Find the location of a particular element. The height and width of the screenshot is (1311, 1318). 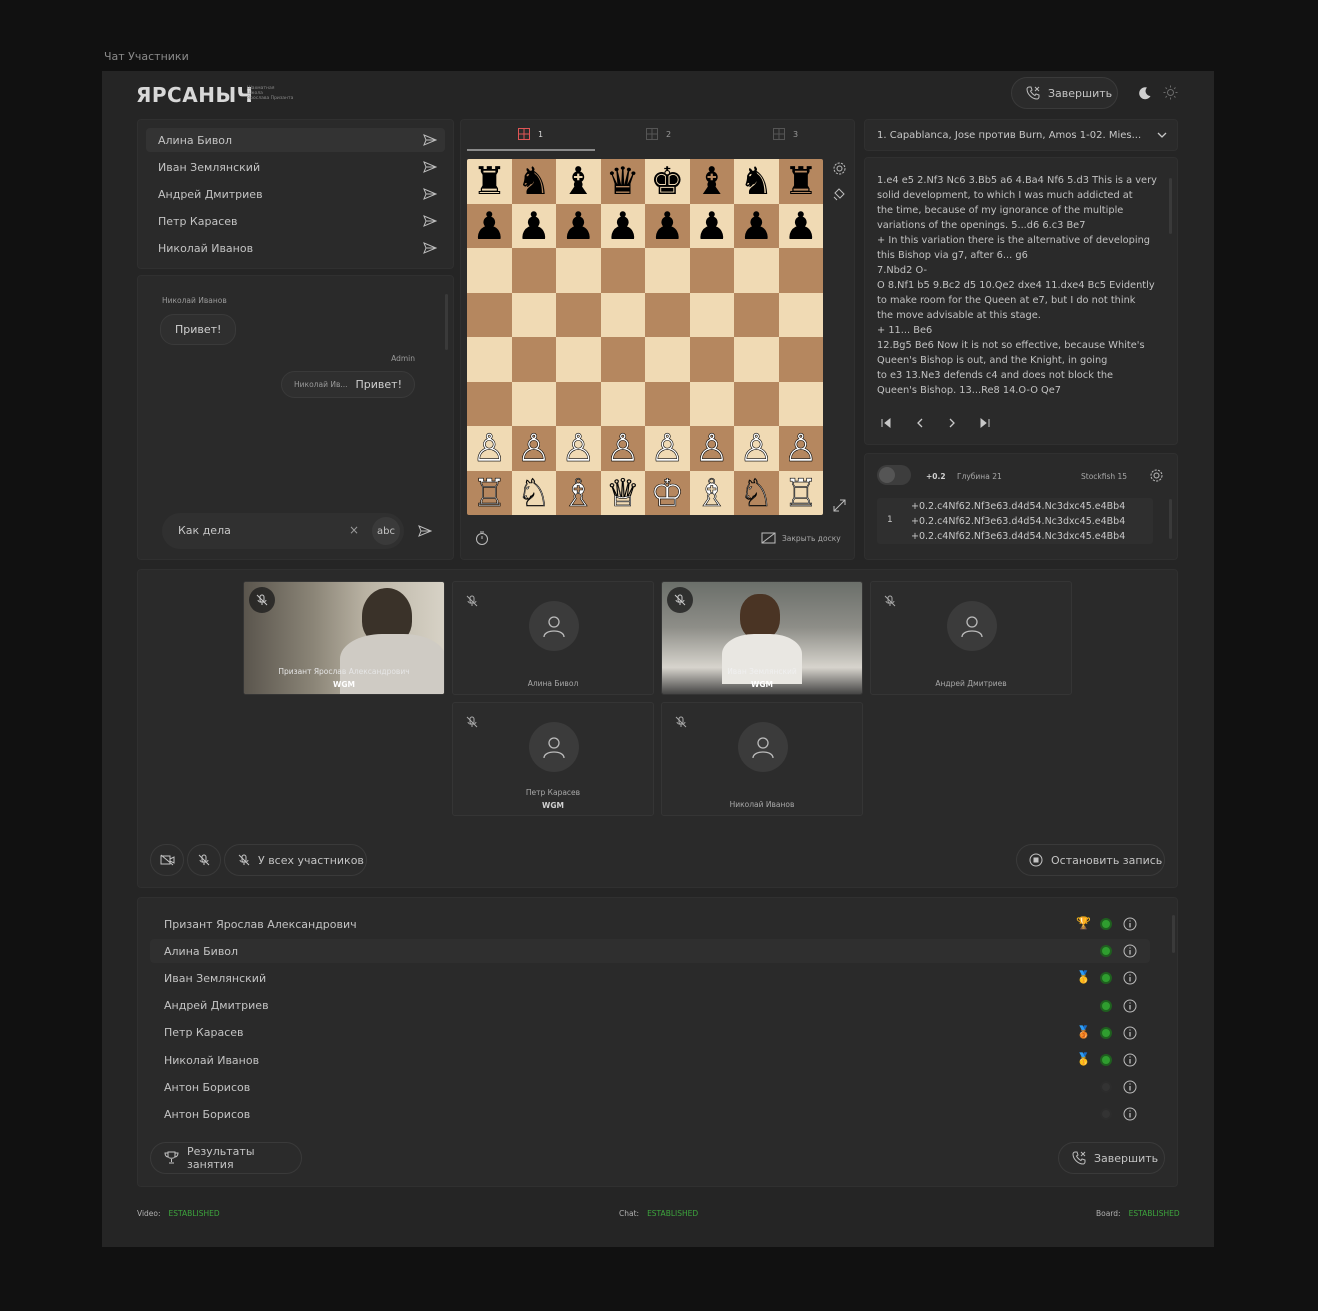

participant-row: Алина Бивол is located at coordinates (650, 951).